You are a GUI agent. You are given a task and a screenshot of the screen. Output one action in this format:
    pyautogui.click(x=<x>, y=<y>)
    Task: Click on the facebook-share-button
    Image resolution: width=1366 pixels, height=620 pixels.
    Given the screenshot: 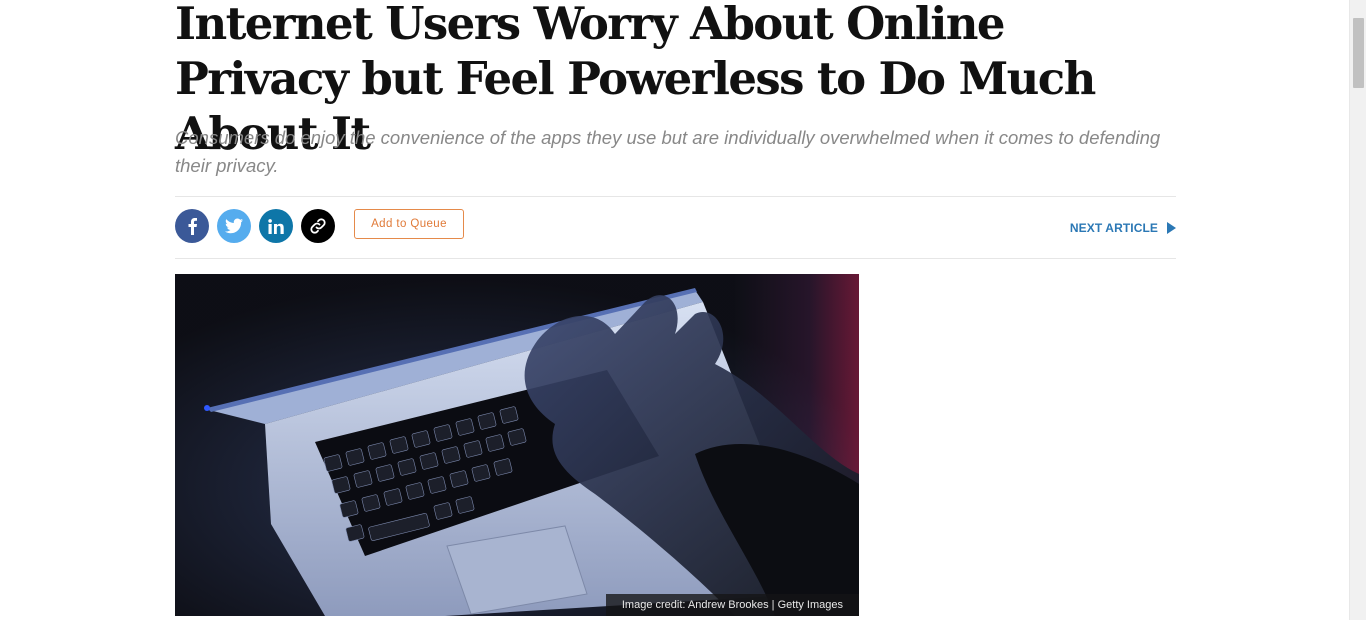 What is the action you would take?
    pyautogui.click(x=192, y=226)
    